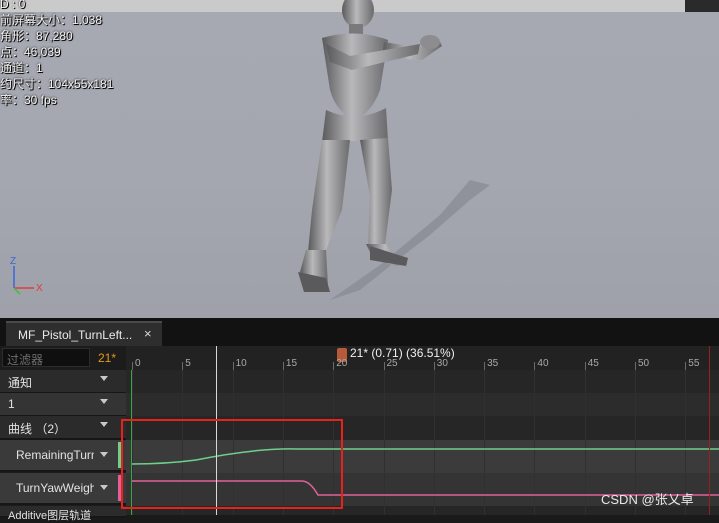  I want to click on track-notify-1: 1, so click(63, 405).